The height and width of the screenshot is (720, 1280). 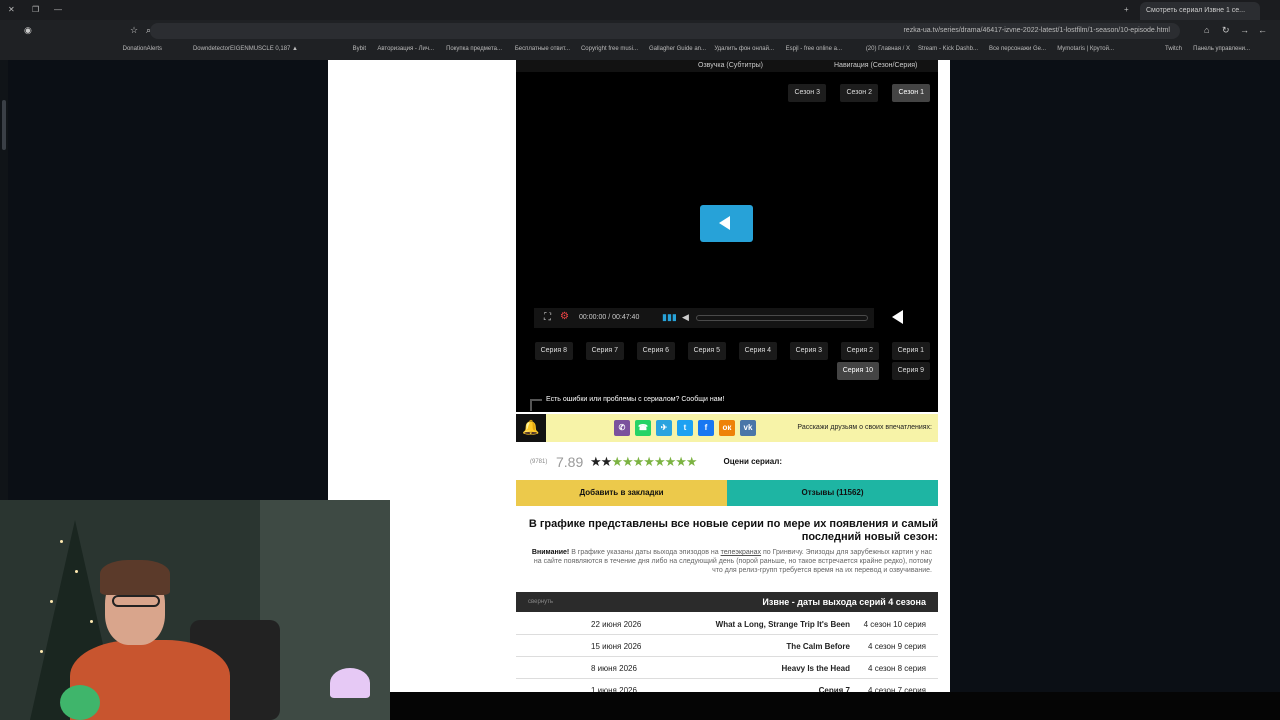 What do you see at coordinates (894, 624) in the screenshot?
I see `episode-cell: 4 сезон 10 серия` at bounding box center [894, 624].